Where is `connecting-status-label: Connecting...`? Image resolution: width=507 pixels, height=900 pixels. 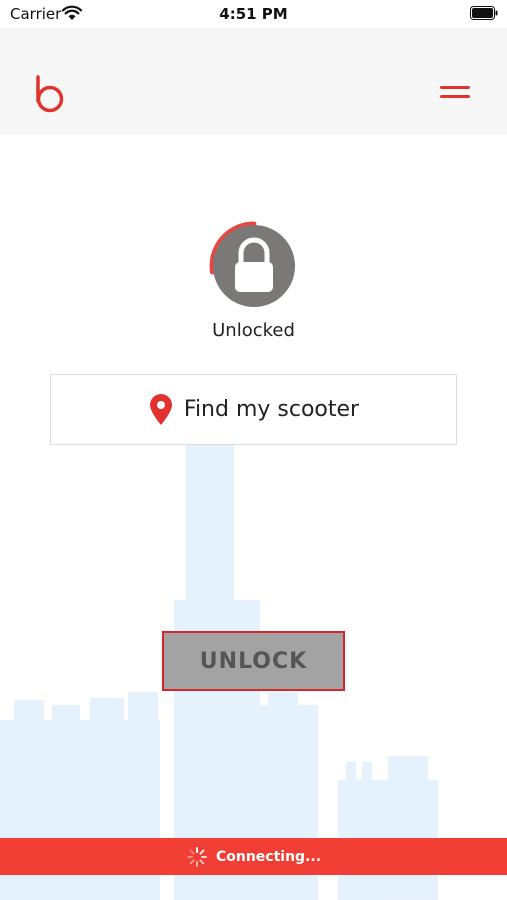 connecting-status-label: Connecting... is located at coordinates (268, 856).